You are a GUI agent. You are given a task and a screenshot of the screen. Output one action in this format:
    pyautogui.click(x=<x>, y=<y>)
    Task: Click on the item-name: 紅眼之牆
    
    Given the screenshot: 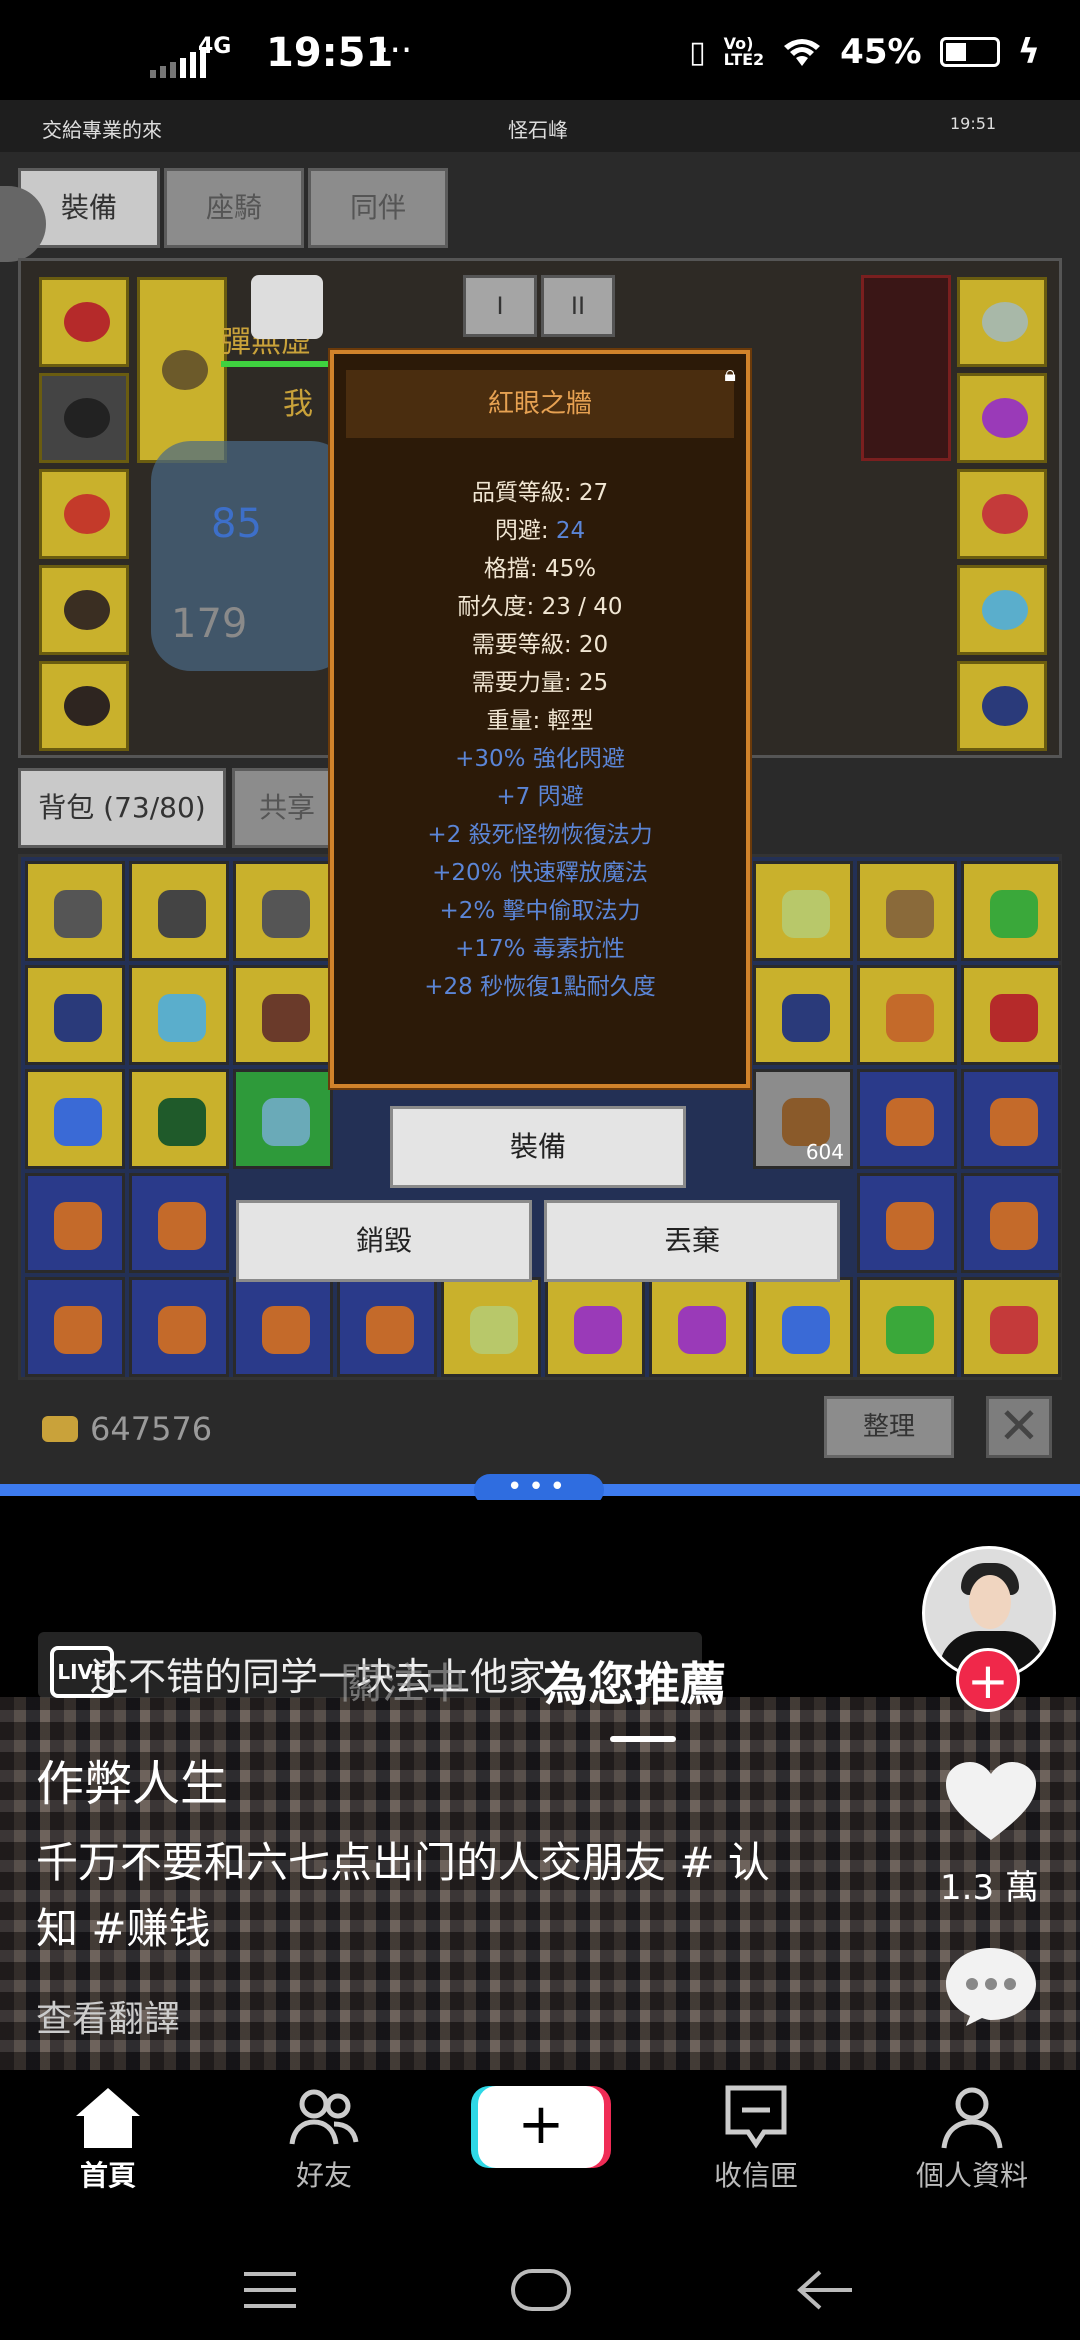 What is the action you would take?
    pyautogui.click(x=539, y=404)
    